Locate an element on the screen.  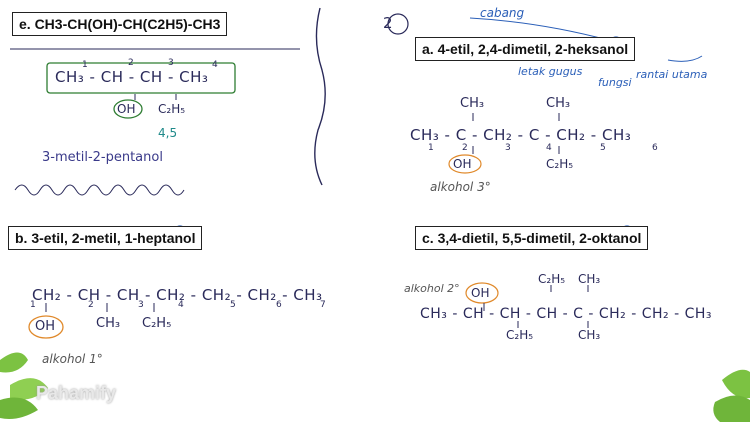
alcohol-type-b: alkohol 1° is located at coordinates (72, 359).